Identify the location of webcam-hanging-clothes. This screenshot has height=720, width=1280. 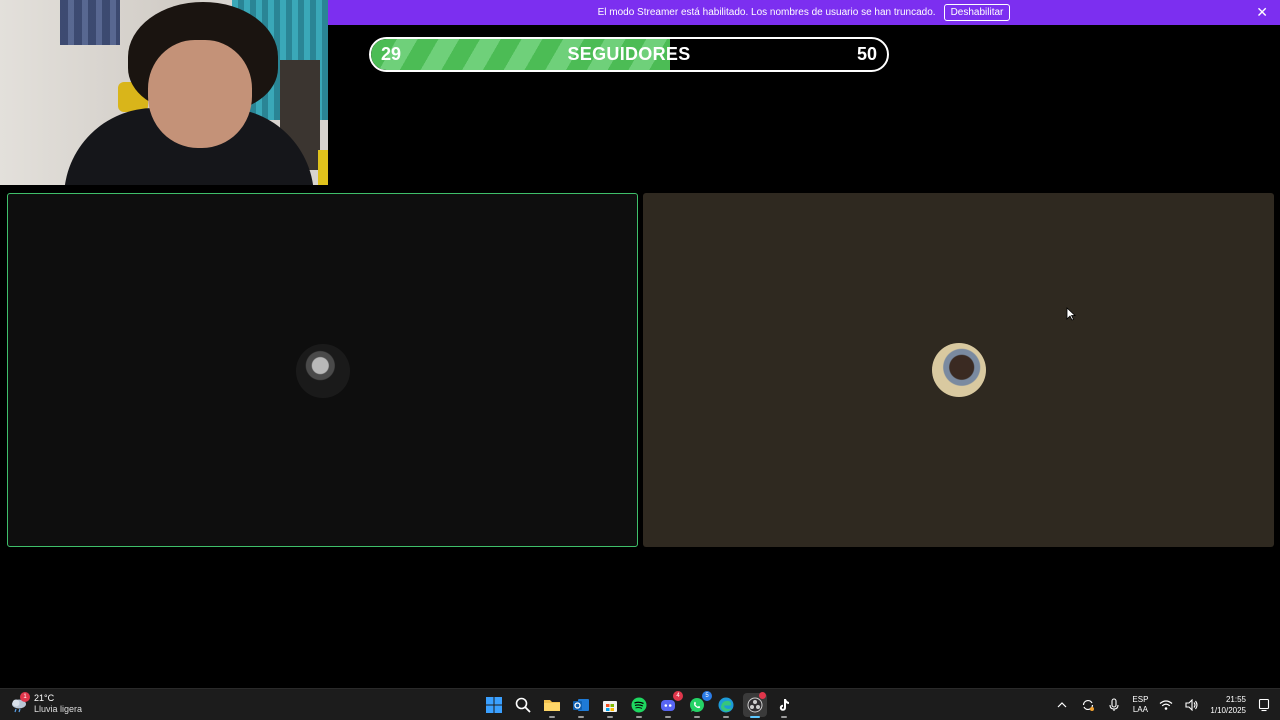
(90, 22).